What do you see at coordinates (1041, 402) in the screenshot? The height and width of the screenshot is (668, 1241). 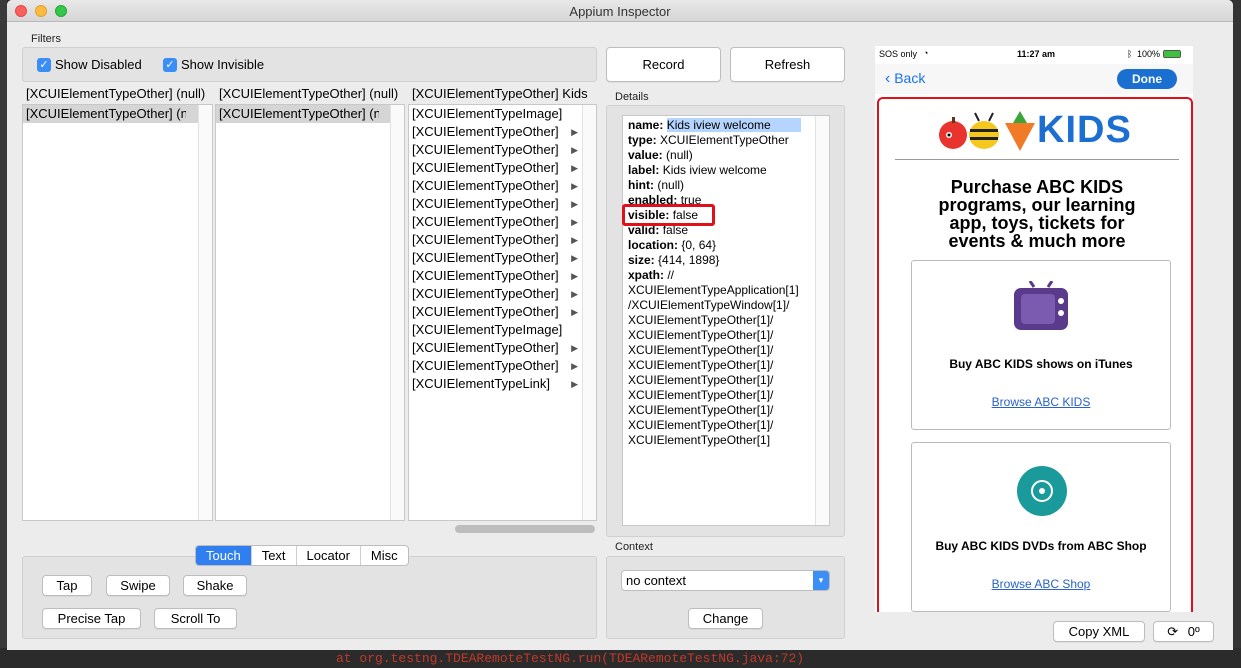 I see `browse-abc-kids-link: Browse ABC KIDS` at bounding box center [1041, 402].